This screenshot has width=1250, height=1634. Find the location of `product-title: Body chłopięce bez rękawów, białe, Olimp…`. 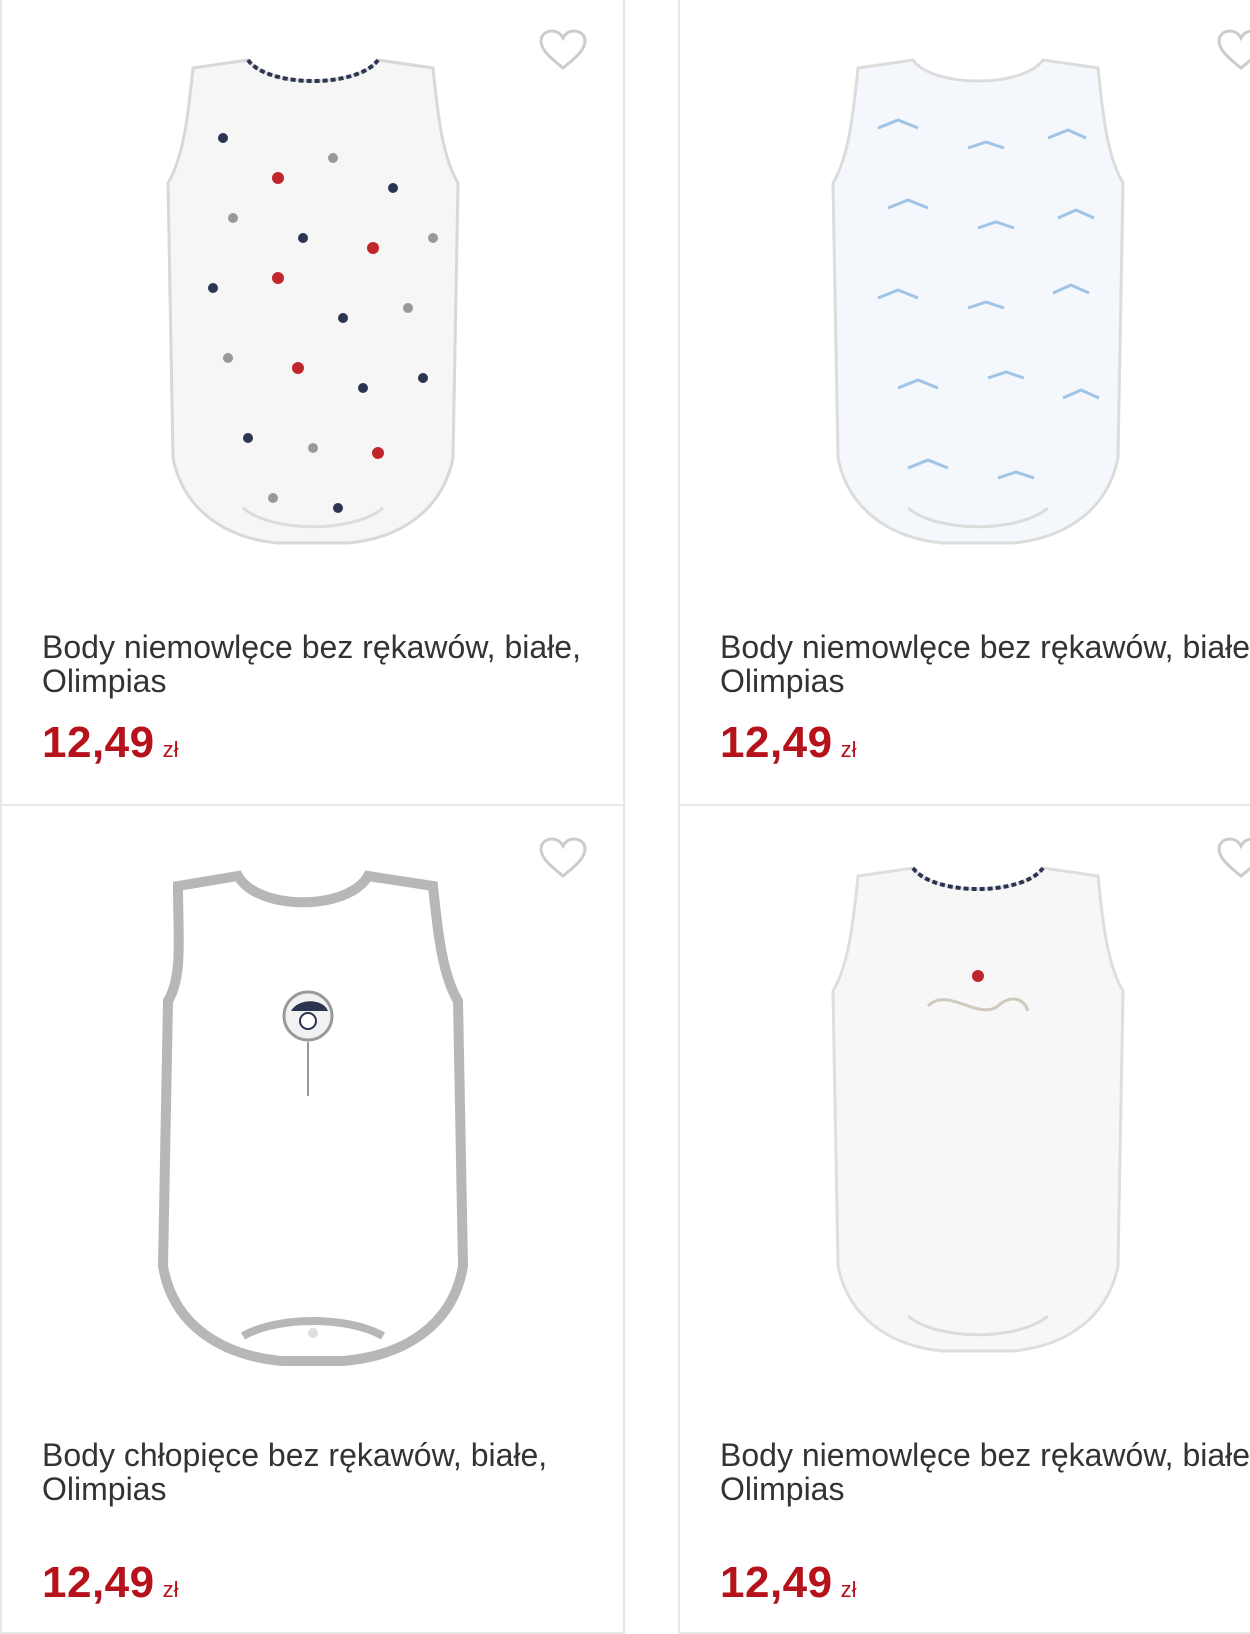

product-title: Body chłopięce bez rękawów, białe, Olimp… is located at coordinates (312, 1472).